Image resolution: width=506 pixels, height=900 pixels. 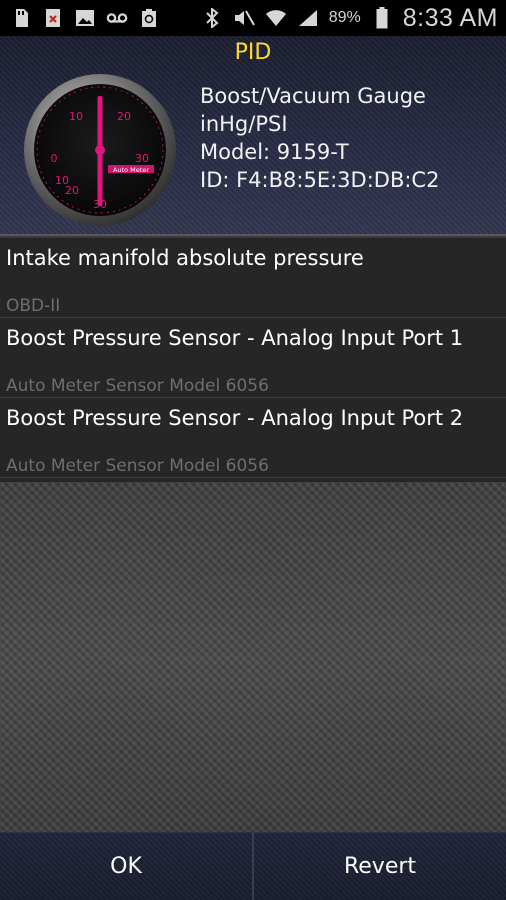 What do you see at coordinates (212, 18) in the screenshot?
I see `bluetooth-icon` at bounding box center [212, 18].